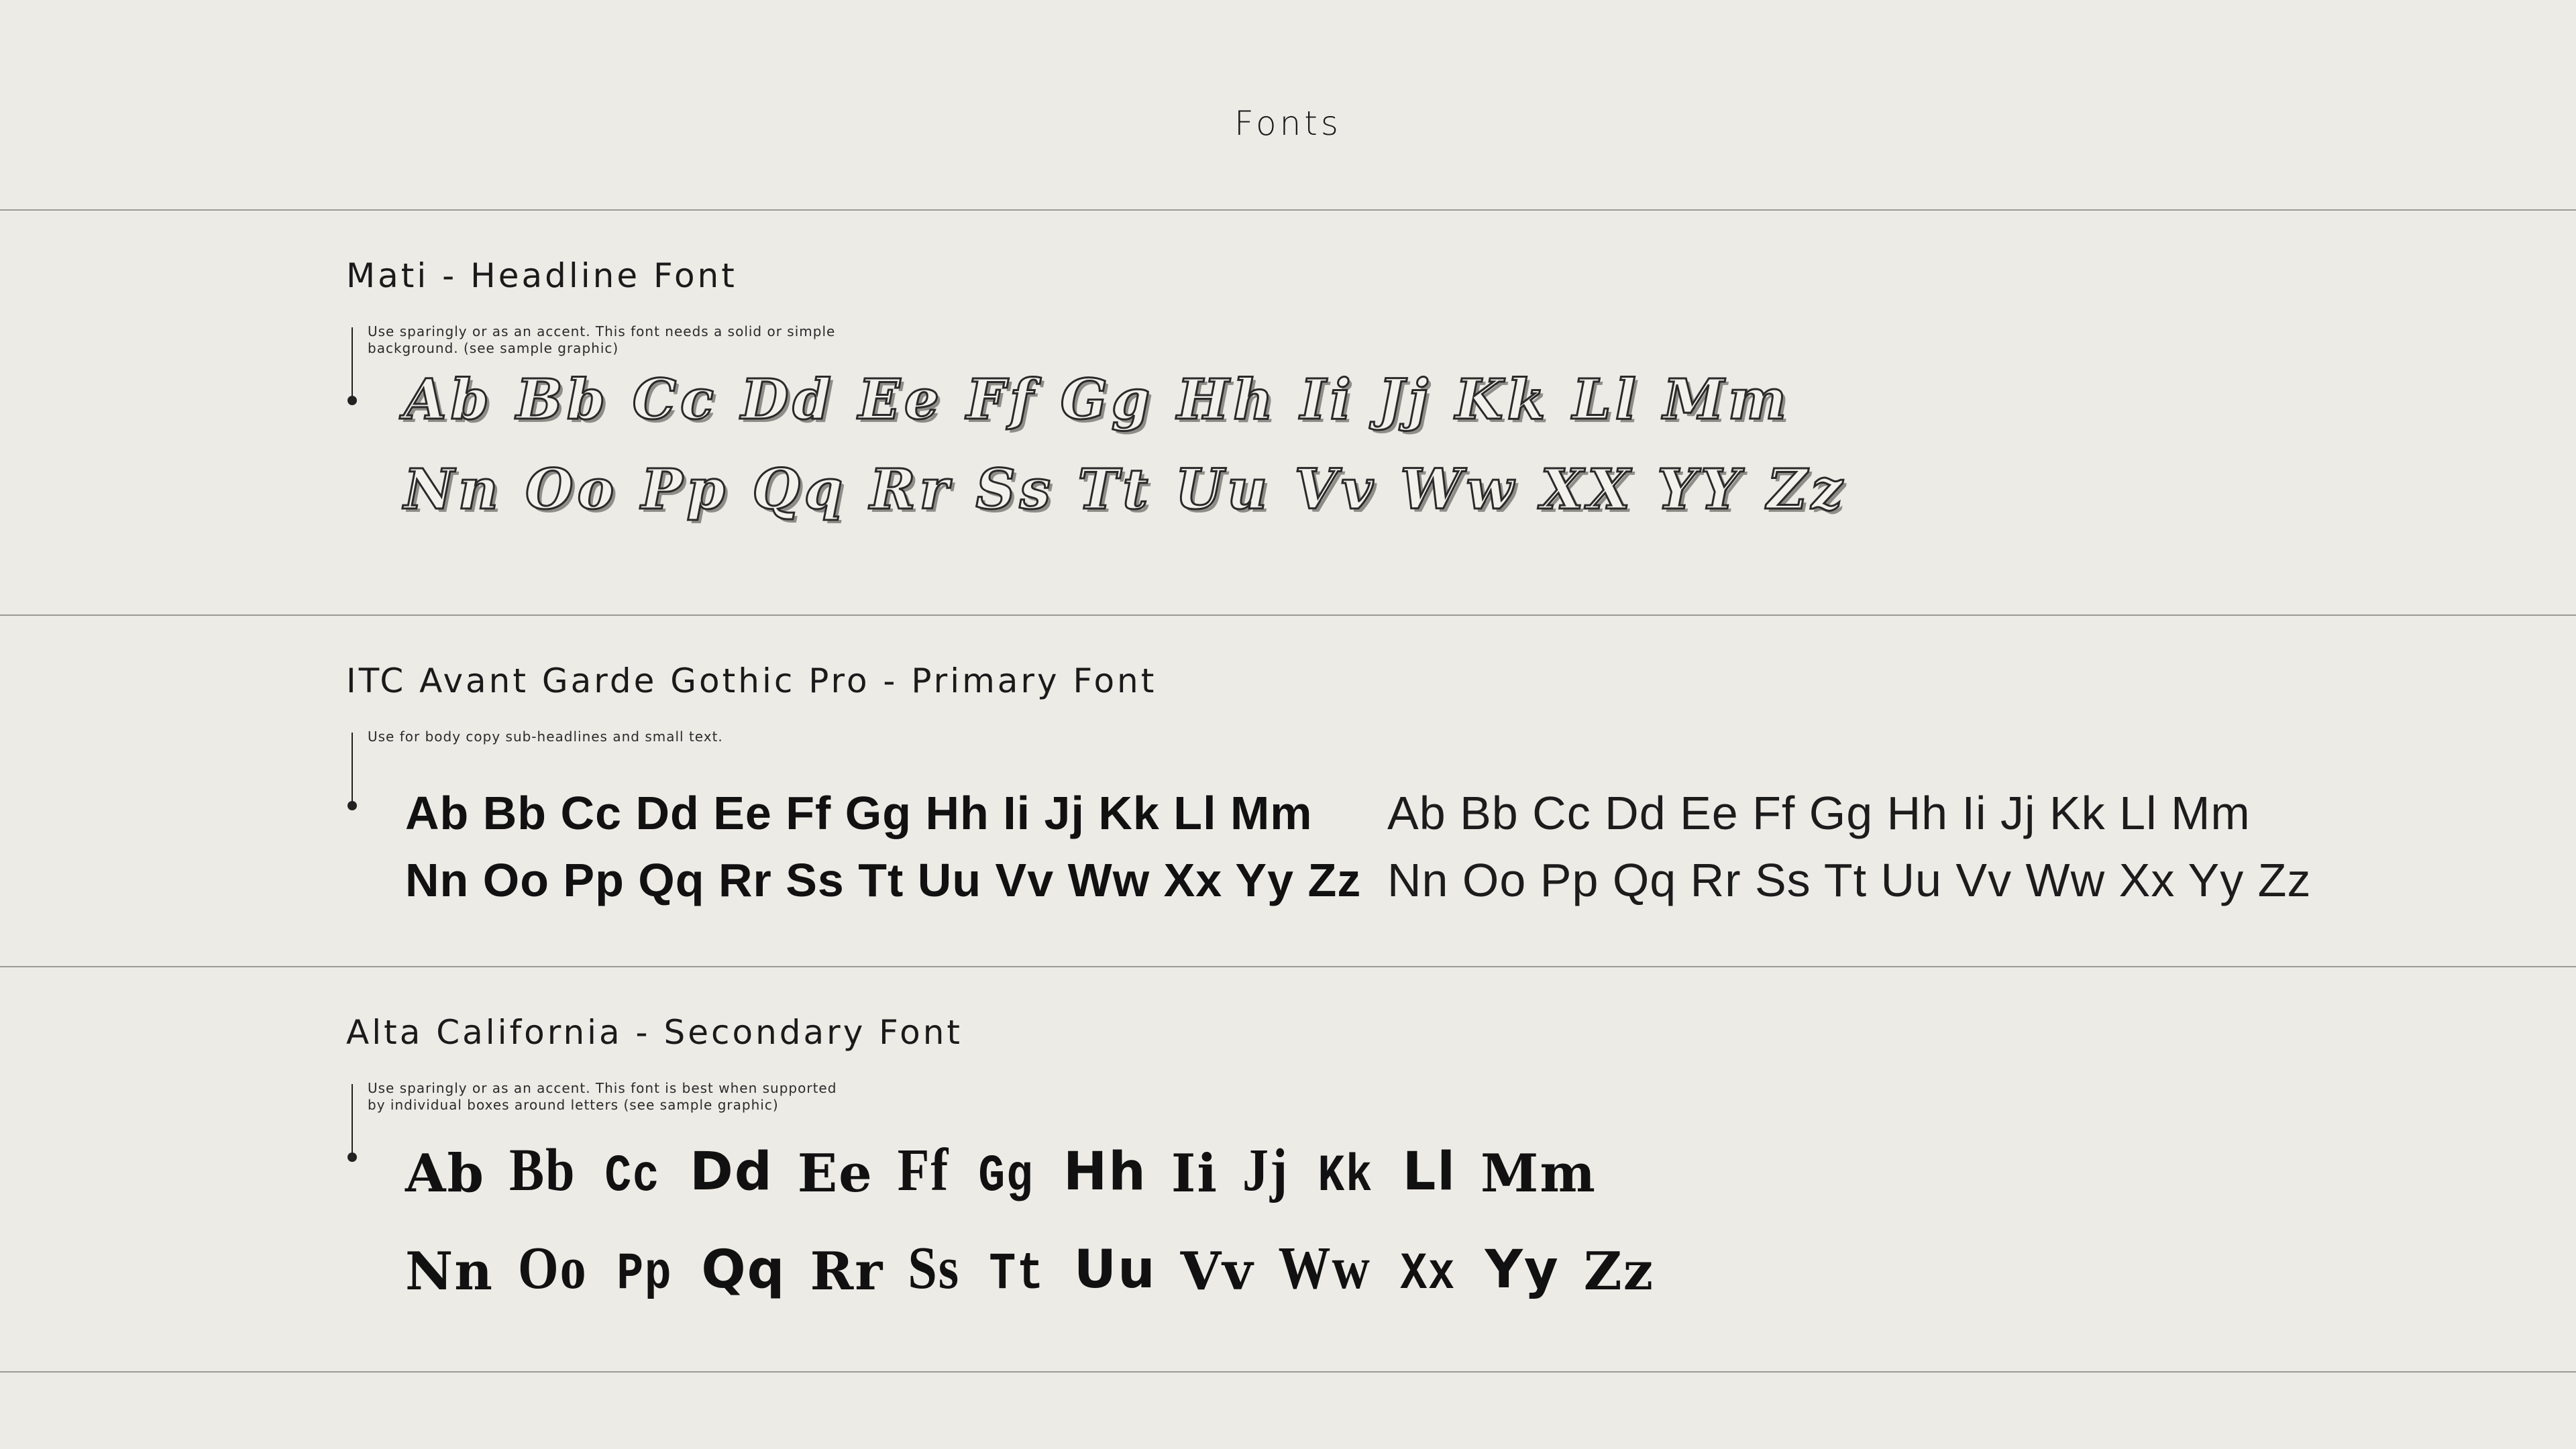 The height and width of the screenshot is (1449, 2576). What do you see at coordinates (449, 1272) in the screenshot?
I see `letter-pair: Nn` at bounding box center [449, 1272].